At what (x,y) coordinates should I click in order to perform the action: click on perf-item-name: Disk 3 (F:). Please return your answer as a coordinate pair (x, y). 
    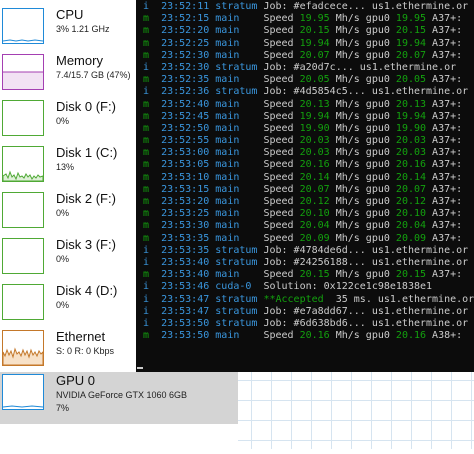
    Looking at the image, I should click on (86, 244).